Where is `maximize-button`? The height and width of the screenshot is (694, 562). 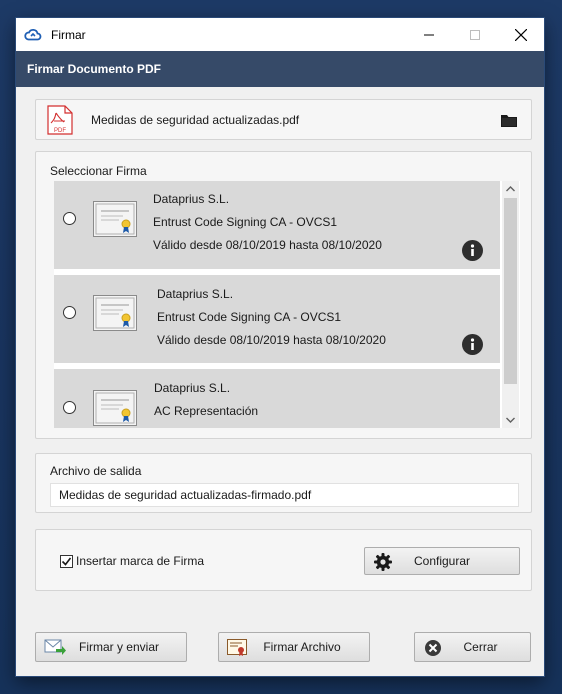
maximize-button is located at coordinates (475, 34).